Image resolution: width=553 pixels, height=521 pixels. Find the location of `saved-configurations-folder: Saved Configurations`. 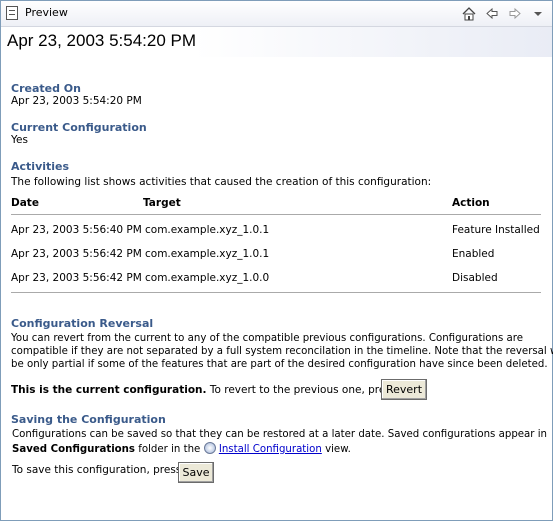

saved-configurations-folder: Saved Configurations is located at coordinates (74, 449).